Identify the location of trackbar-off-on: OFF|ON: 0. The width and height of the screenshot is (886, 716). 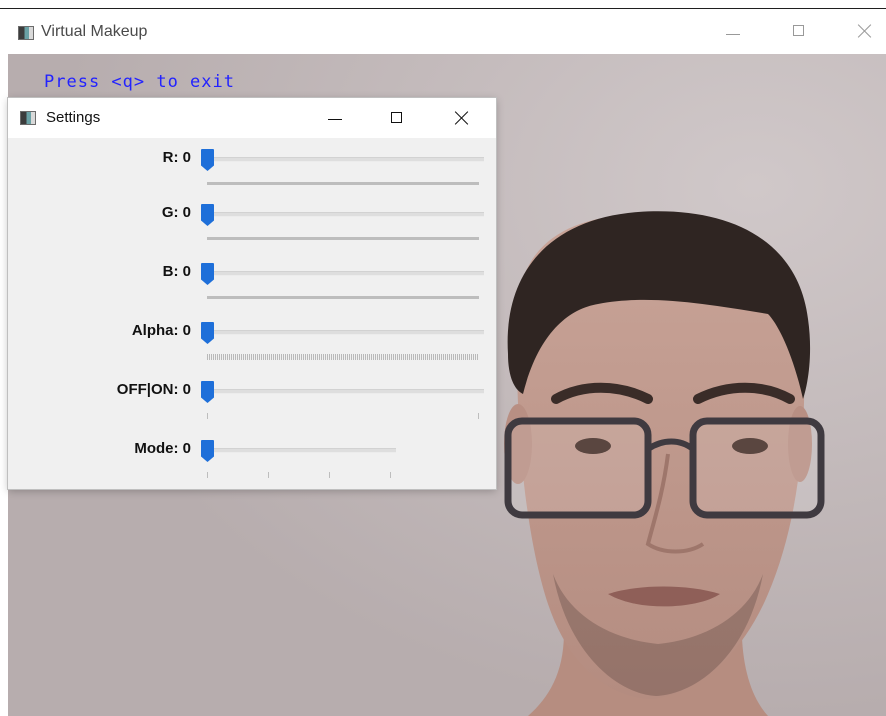
(252, 404).